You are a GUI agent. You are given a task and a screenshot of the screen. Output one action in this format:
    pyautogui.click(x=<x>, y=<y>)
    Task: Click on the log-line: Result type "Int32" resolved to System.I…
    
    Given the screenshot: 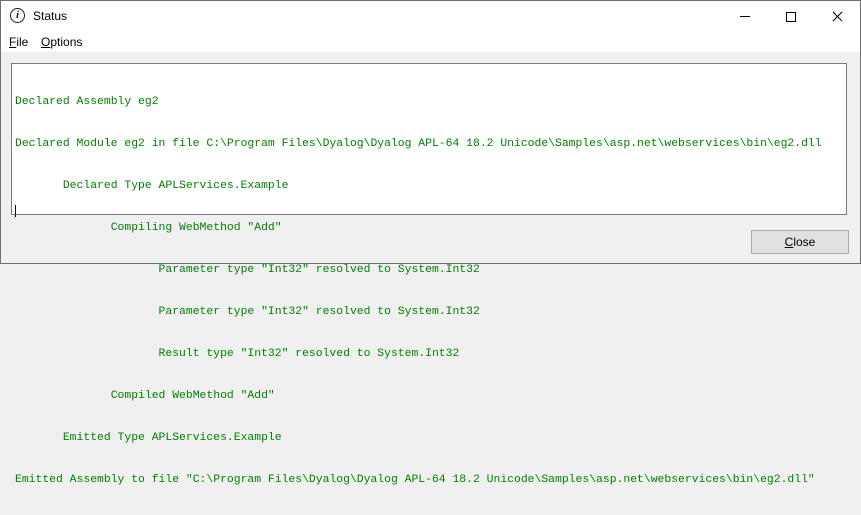 What is the action you would take?
    pyautogui.click(x=237, y=354)
    